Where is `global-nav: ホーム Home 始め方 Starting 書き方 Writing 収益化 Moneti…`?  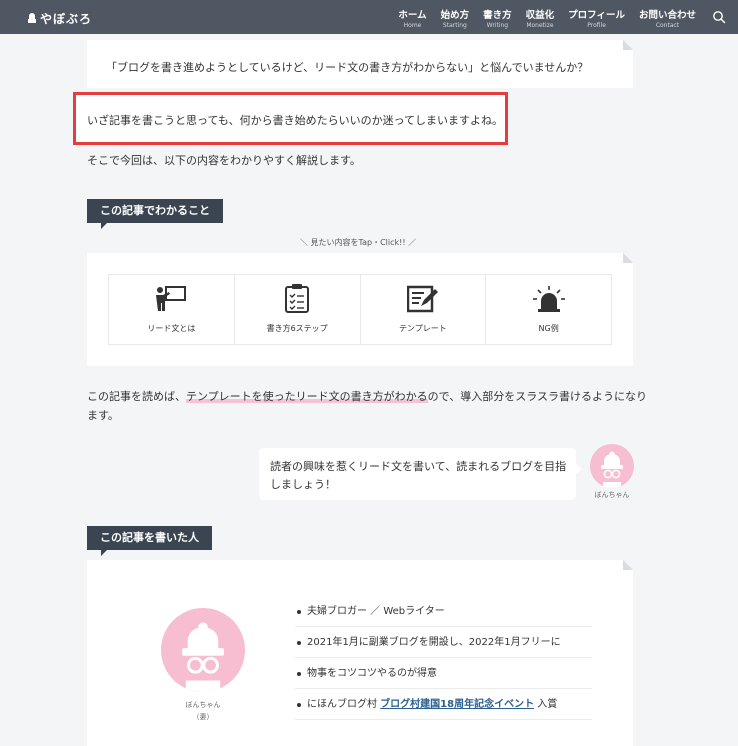
global-nav: ホーム Home 始め方 Starting 書き方 Writing 収益化 Moneti… is located at coordinates (547, 18).